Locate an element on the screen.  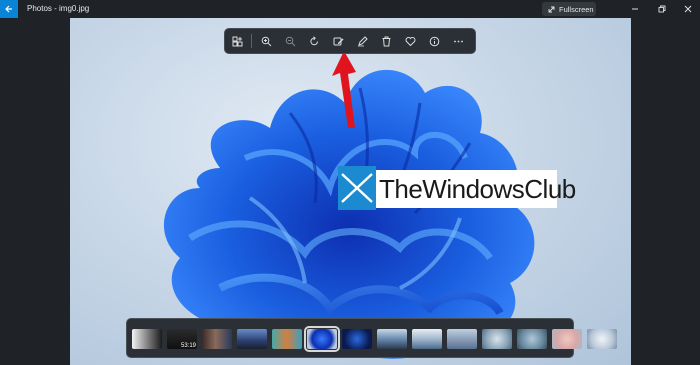
watermark: TheWindowsClub is located at coordinates (476, 189).